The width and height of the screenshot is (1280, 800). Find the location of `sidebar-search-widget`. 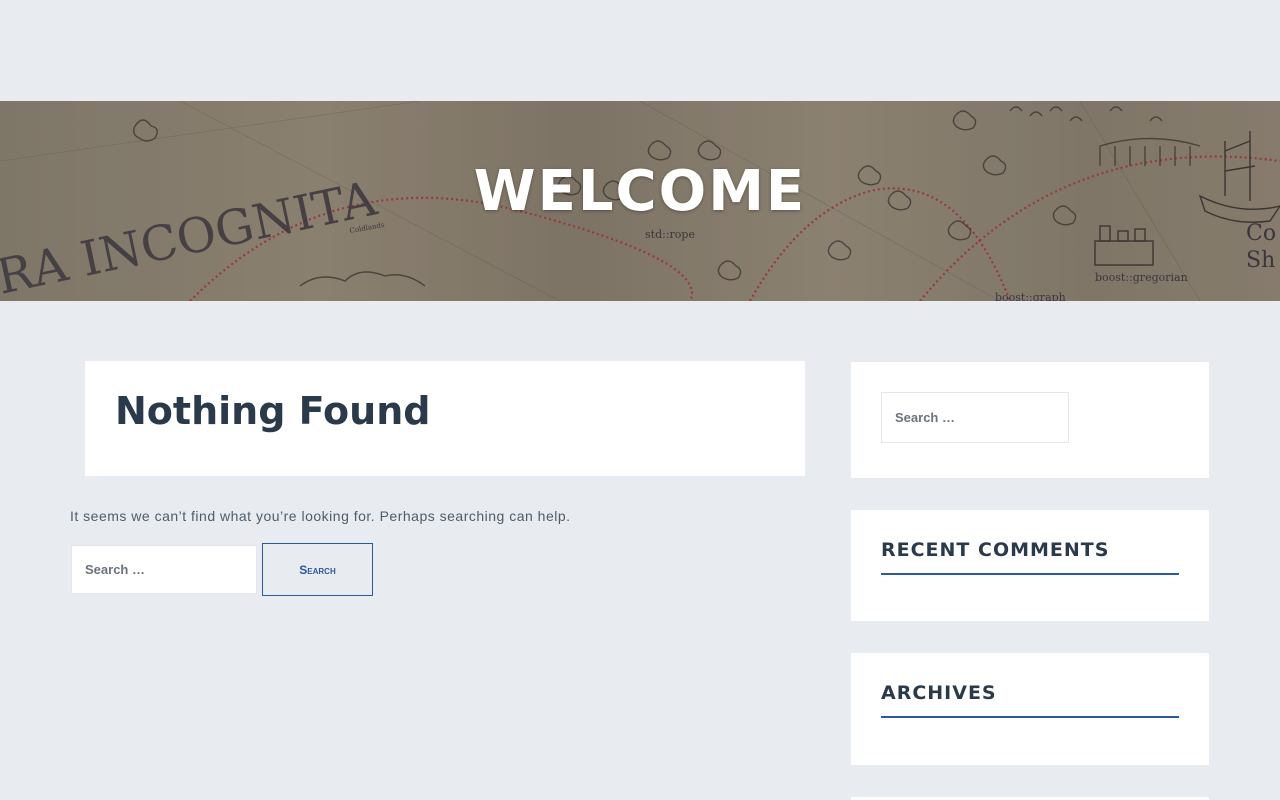

sidebar-search-widget is located at coordinates (1030, 420).